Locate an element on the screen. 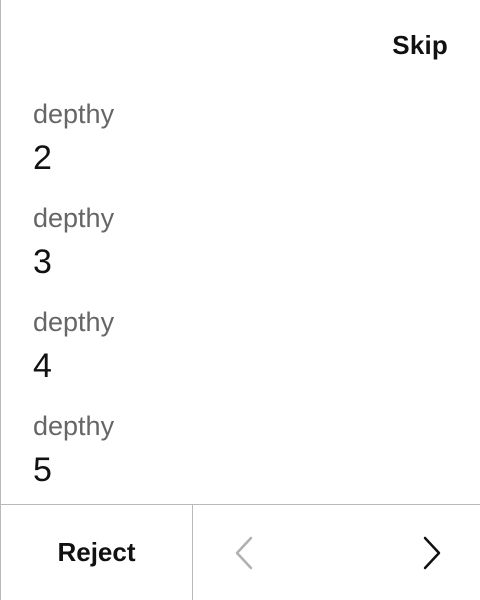  chevron-left-icon is located at coordinates (244, 553).